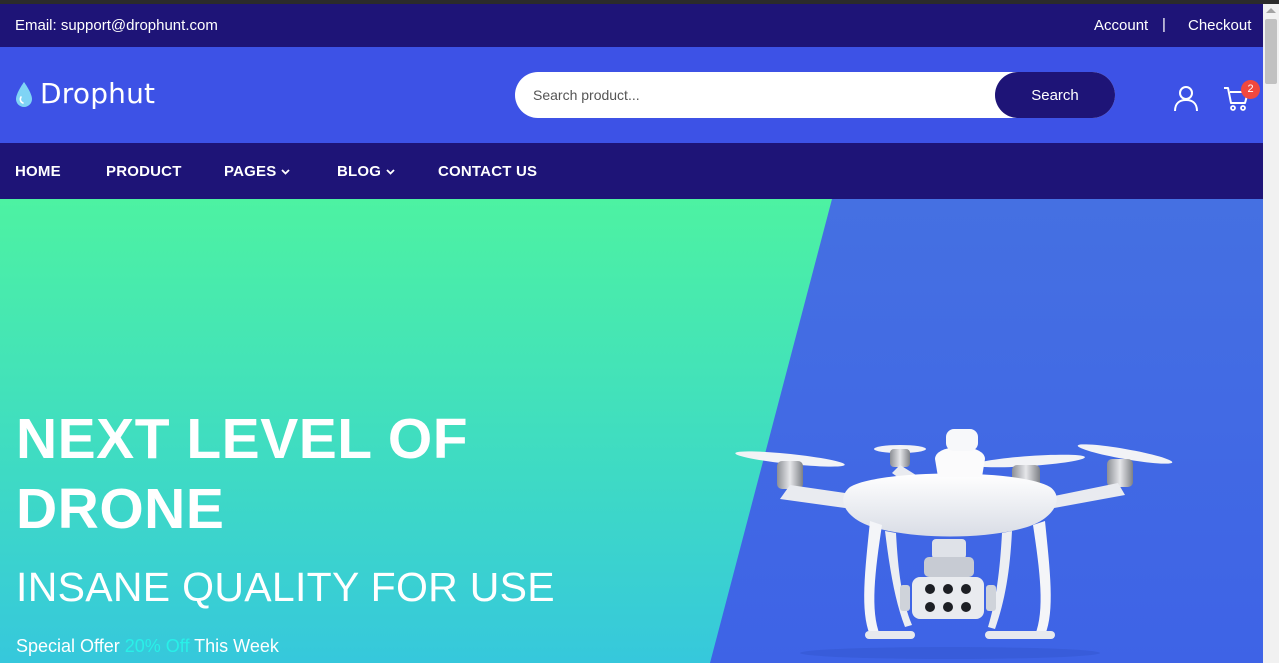  I want to click on nav-item-label: PRODUCT, so click(144, 171).